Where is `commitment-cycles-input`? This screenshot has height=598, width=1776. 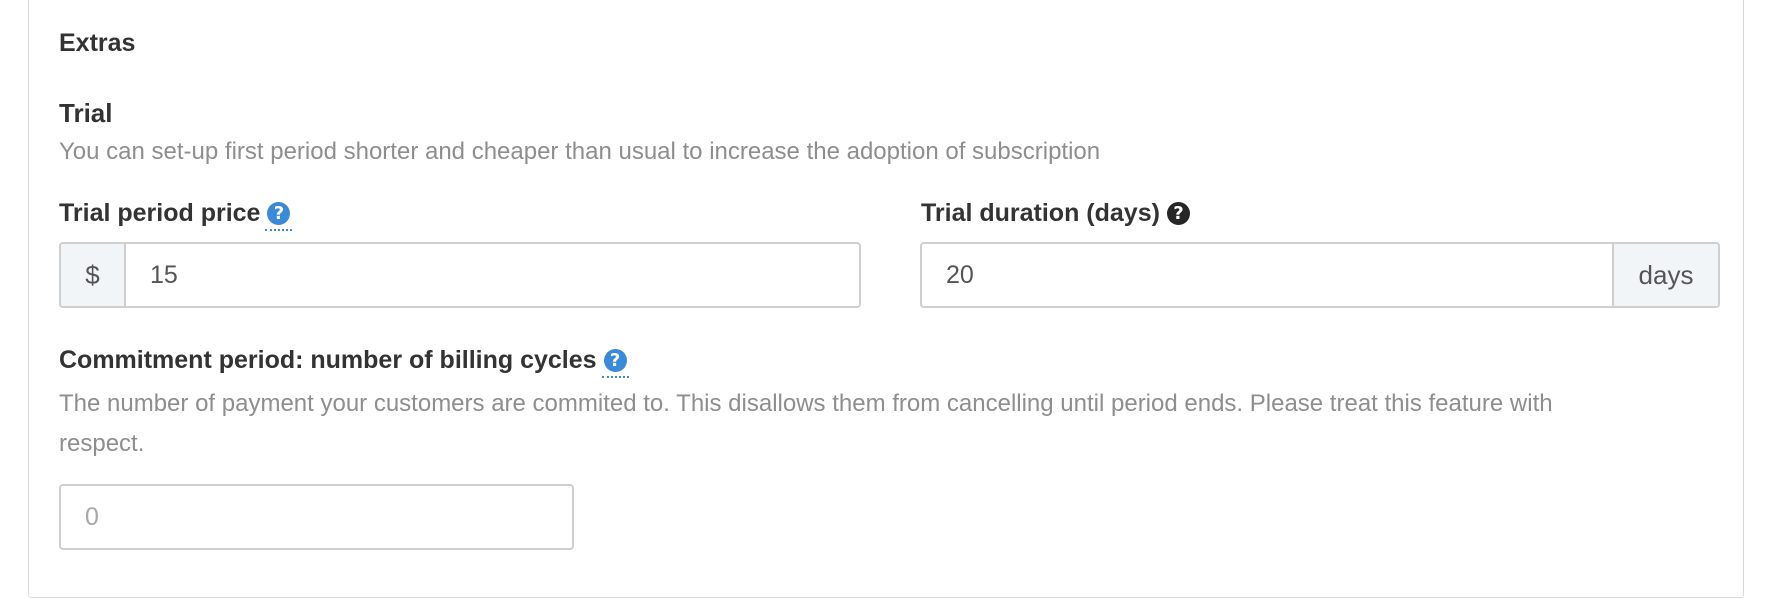
commitment-cycles-input is located at coordinates (316, 517).